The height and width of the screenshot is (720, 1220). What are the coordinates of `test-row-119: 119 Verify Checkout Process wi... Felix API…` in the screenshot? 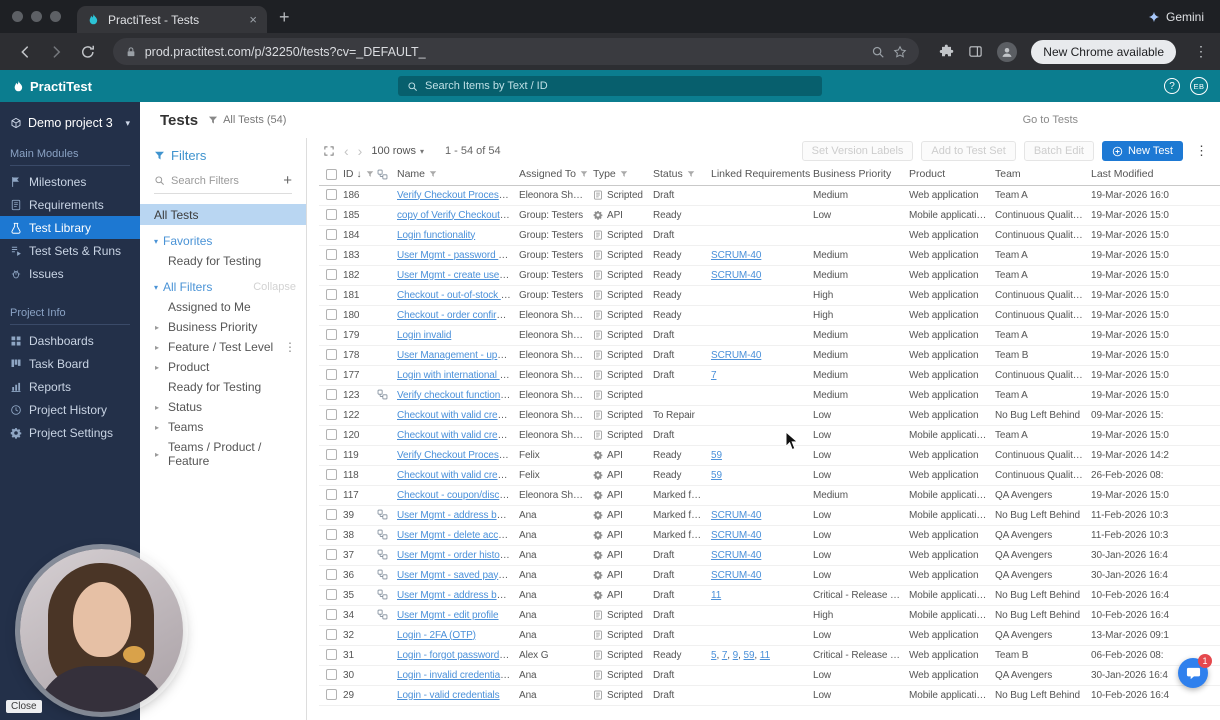 It's located at (769, 455).